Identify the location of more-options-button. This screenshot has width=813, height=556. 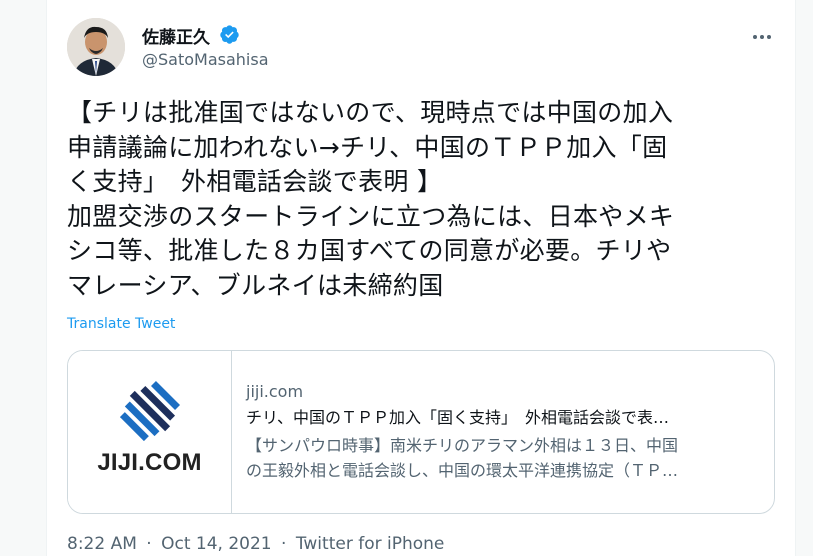
(762, 37).